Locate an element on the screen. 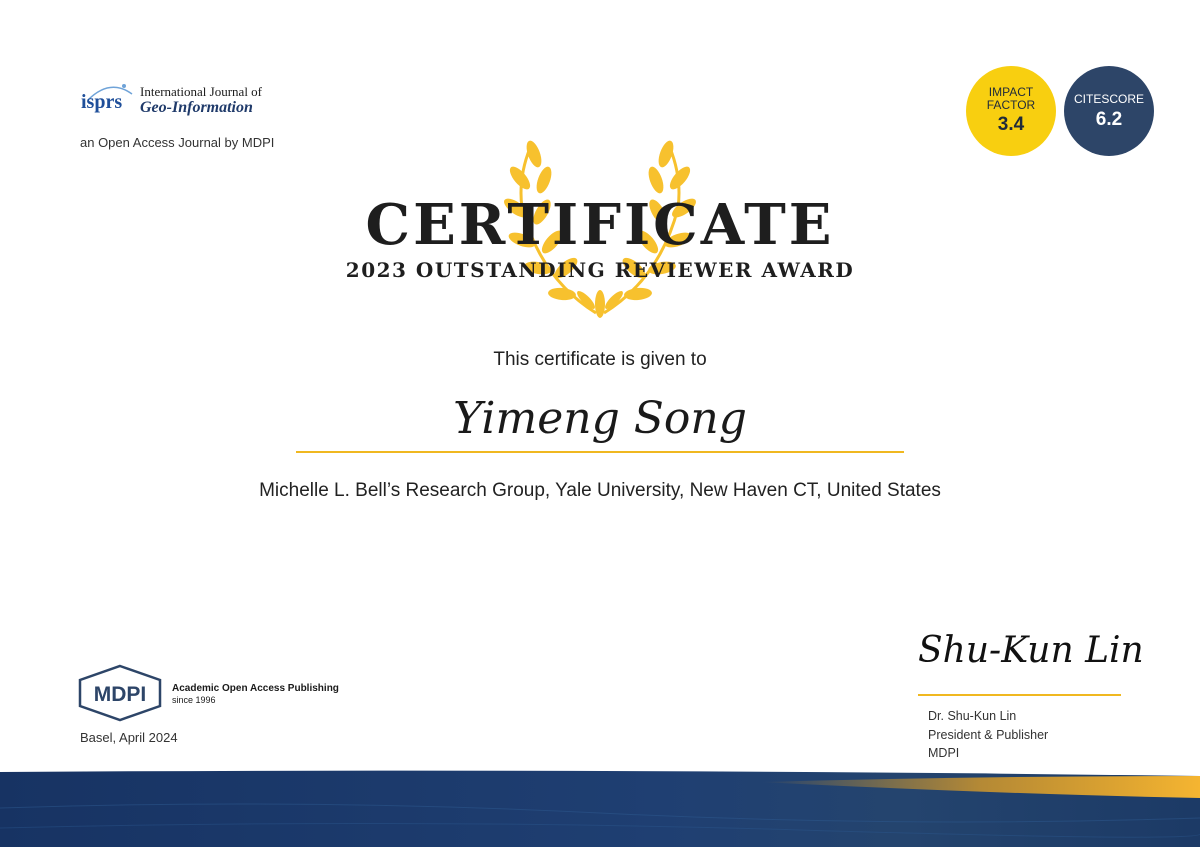  given-to-text: This certificate is given to is located at coordinates (600, 359).